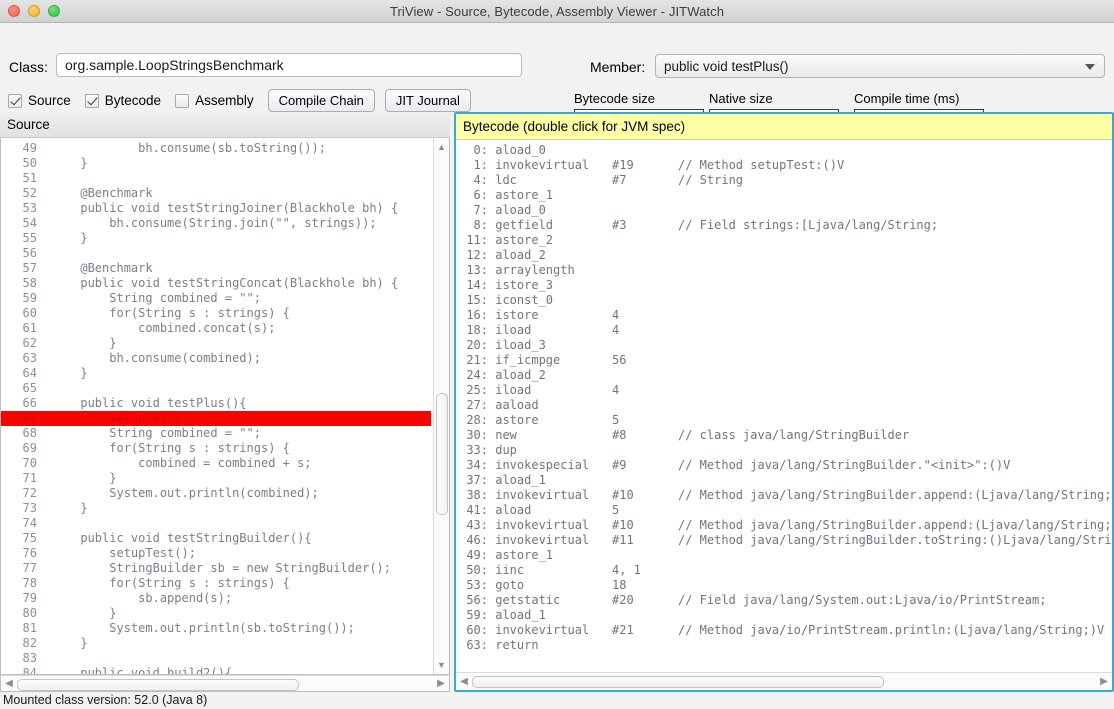 The width and height of the screenshot is (1114, 709). Describe the element at coordinates (784, 150) in the screenshot. I see `bytecode-line: 0: aload_0` at that location.